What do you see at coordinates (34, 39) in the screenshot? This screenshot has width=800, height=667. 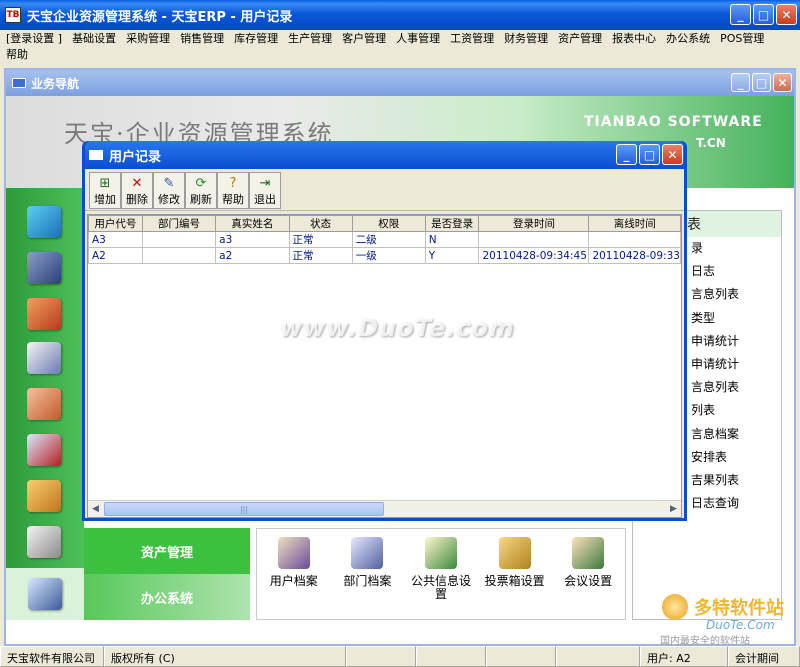 I see `menu-login-settings: [登录设置 ]` at bounding box center [34, 39].